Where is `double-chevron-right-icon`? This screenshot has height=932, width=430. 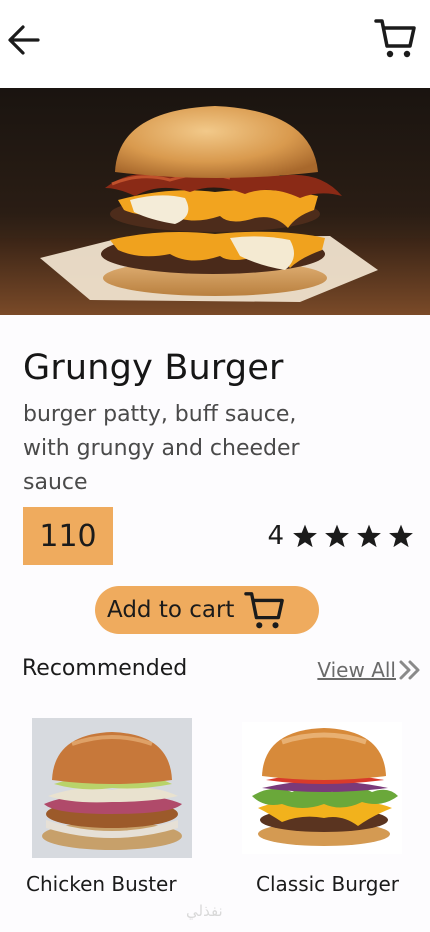
double-chevron-right-icon is located at coordinates (409, 670).